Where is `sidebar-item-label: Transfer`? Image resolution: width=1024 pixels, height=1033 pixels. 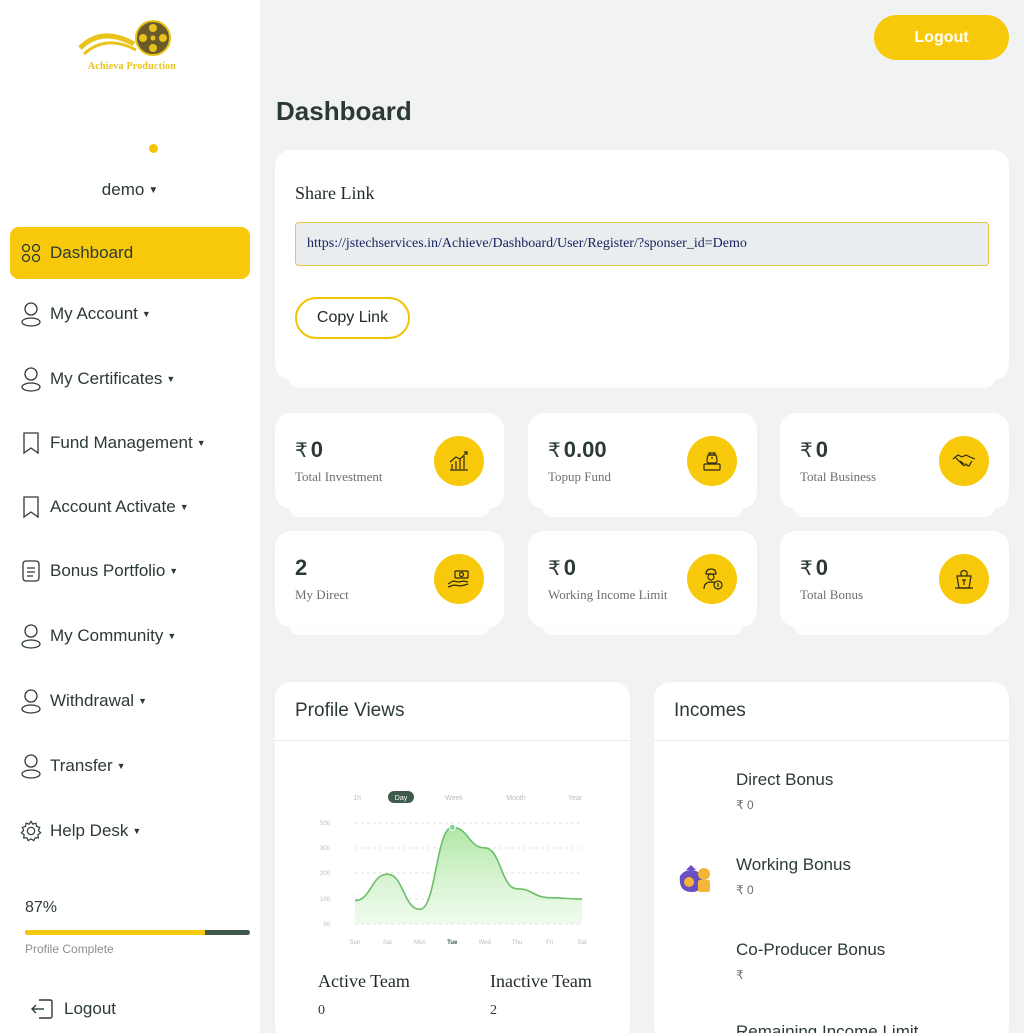
sidebar-item-label: Transfer is located at coordinates (81, 765).